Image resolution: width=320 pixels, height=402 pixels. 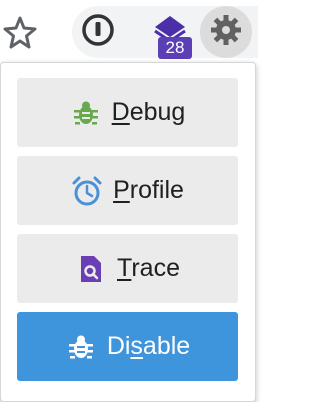 I want to click on browser-toolbar: 28, so click(x=129, y=31).